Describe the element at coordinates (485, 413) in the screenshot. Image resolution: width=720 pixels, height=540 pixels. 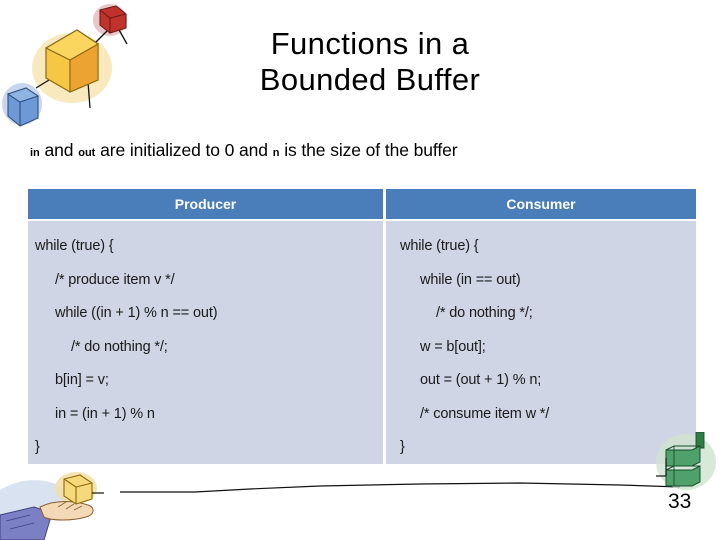
I see `code-line: /* consume item w */` at that location.